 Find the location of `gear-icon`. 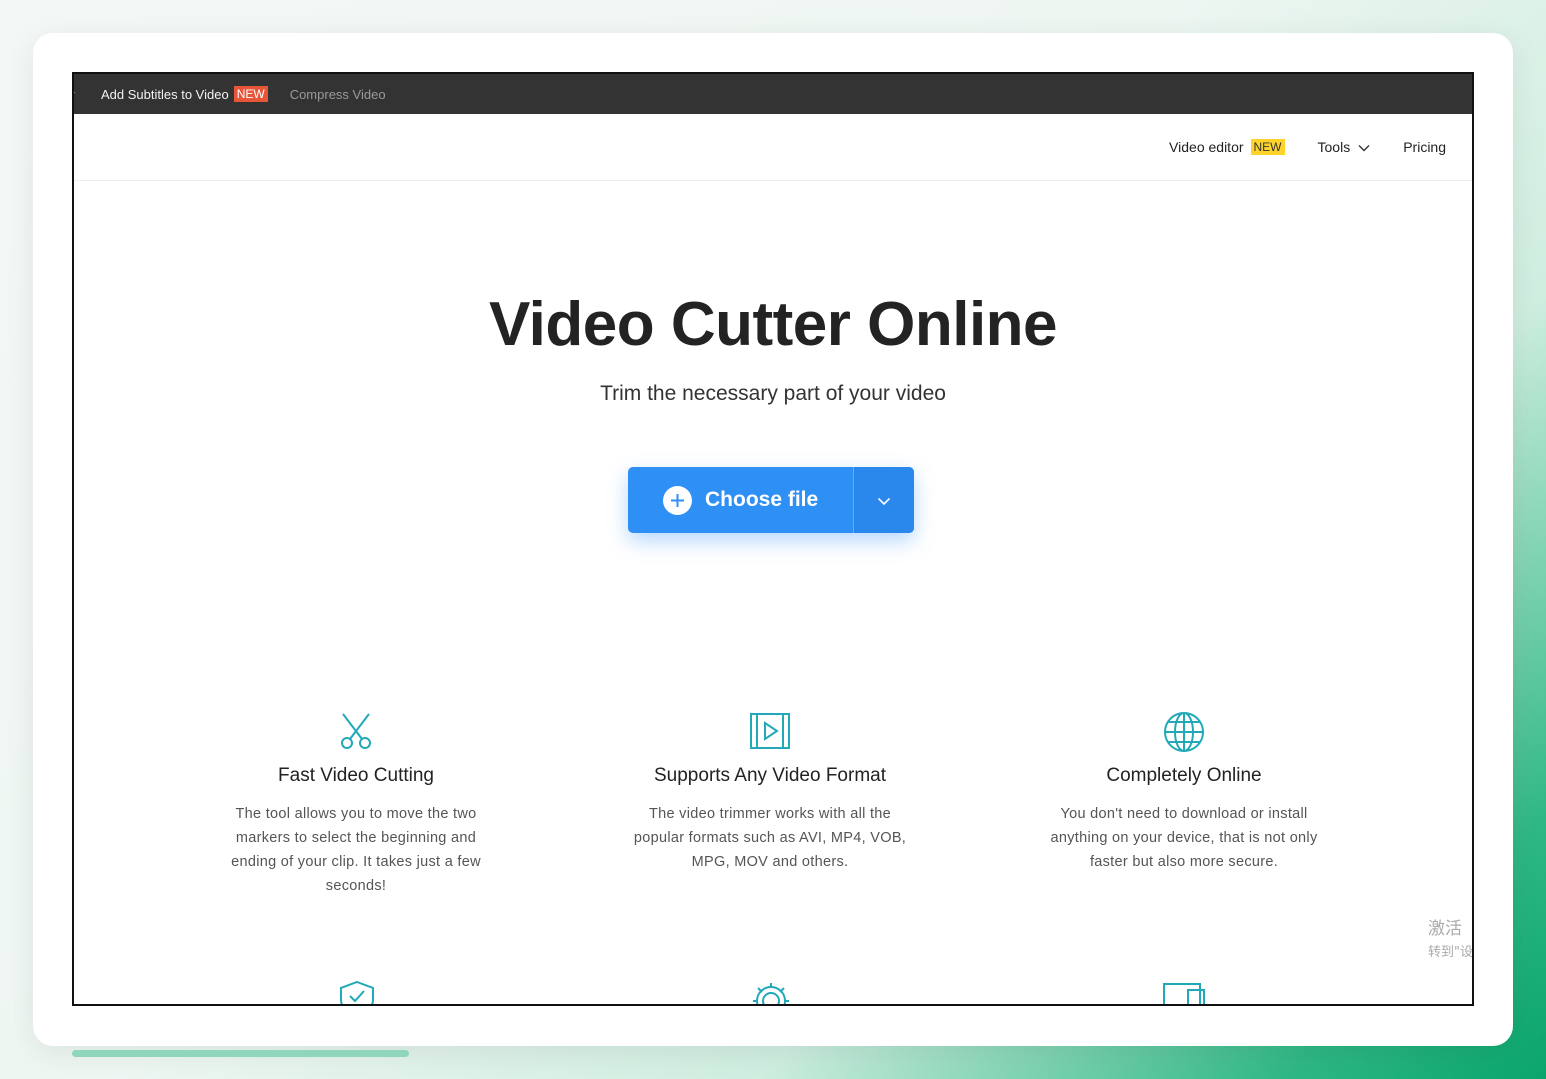

gear-icon is located at coordinates (771, 992).